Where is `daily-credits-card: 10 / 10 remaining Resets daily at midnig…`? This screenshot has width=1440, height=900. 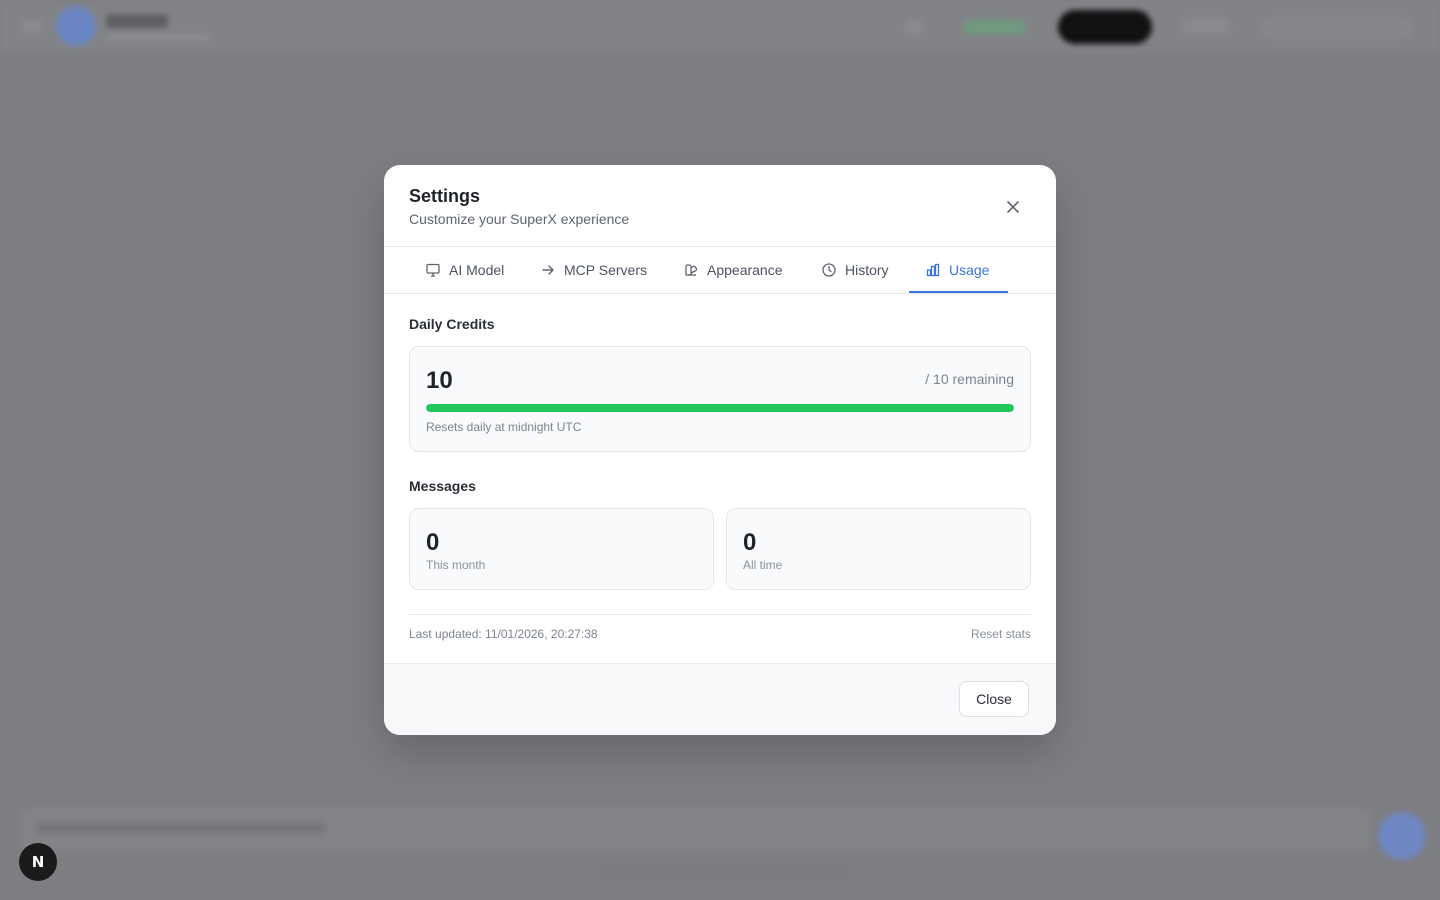
daily-credits-card: 10 / 10 remaining Resets daily at midnig… is located at coordinates (720, 399).